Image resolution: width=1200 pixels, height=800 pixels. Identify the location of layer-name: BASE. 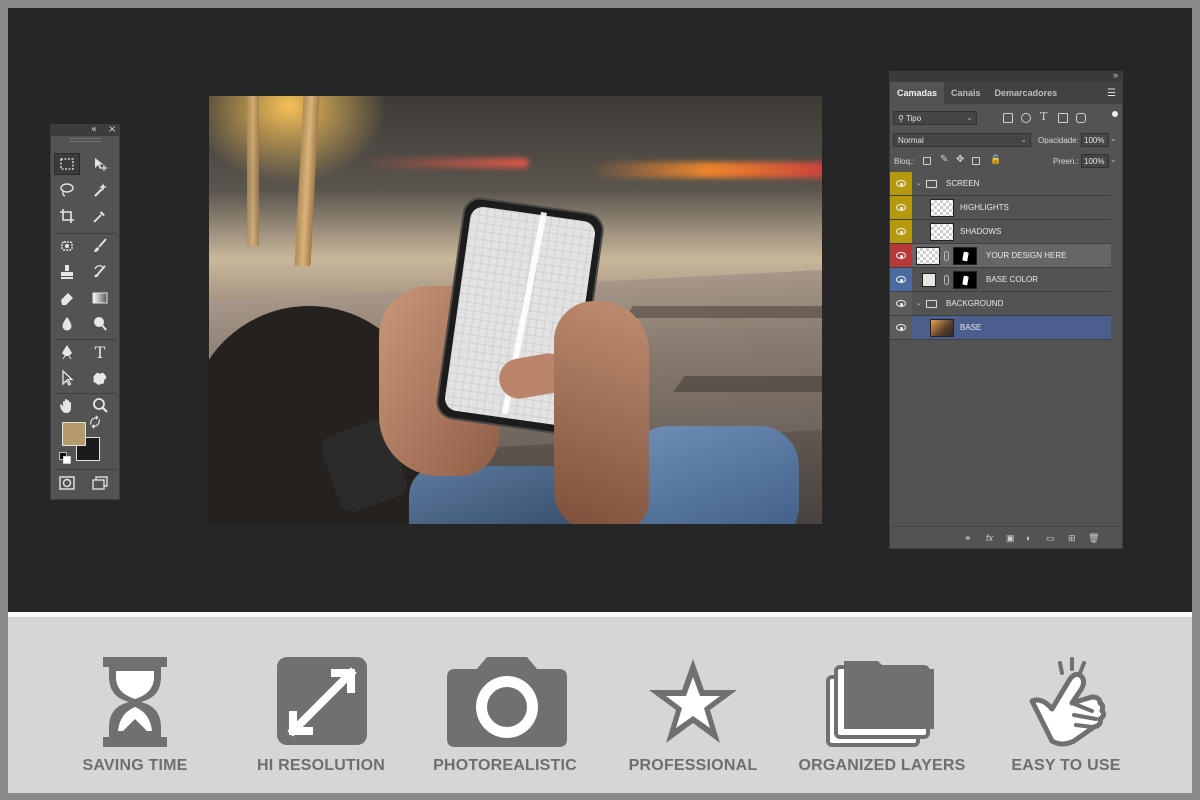
(971, 327).